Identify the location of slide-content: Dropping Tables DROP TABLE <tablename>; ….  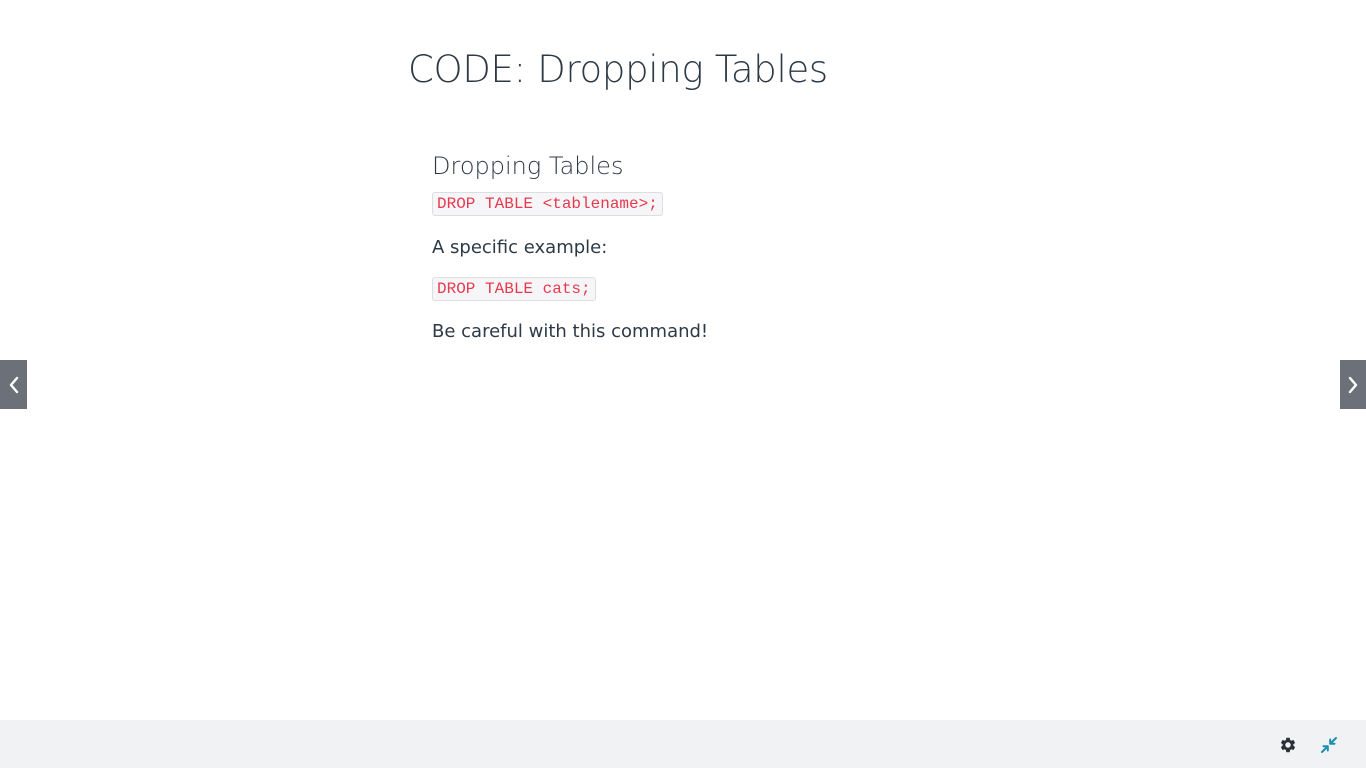
(782, 247).